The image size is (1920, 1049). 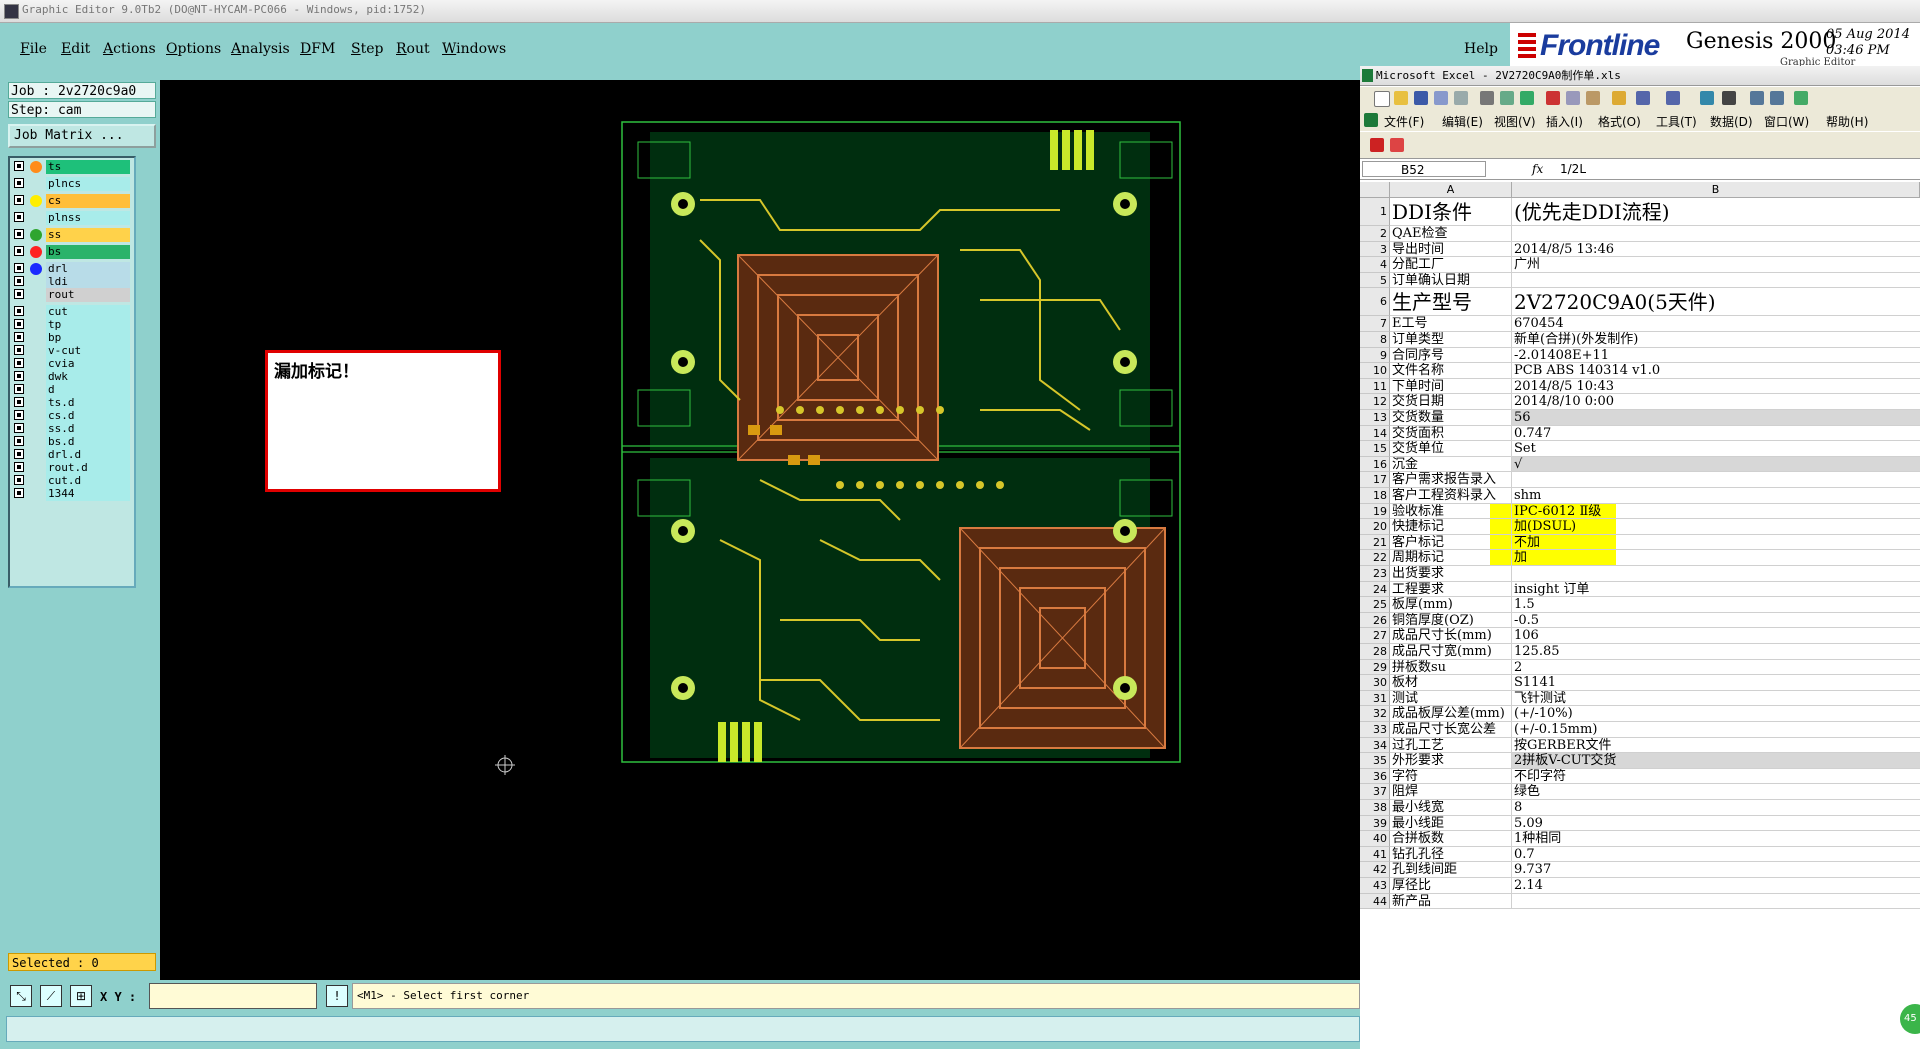 I want to click on layer-name: ts, so click(x=88, y=167).